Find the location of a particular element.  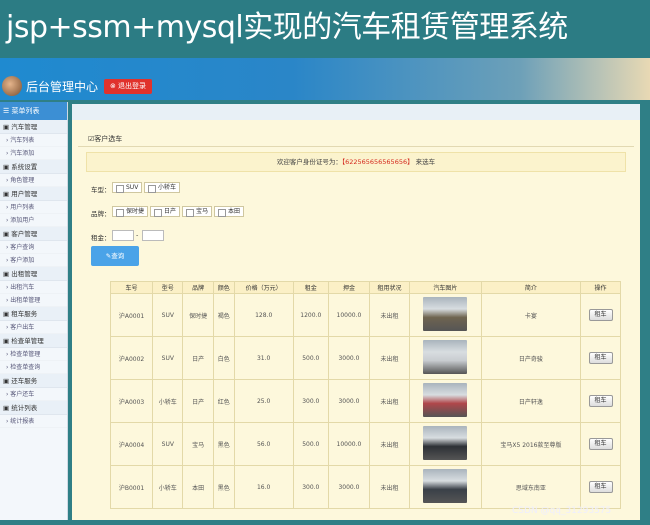

brand-option-nissan: 日产 is located at coordinates (165, 211).